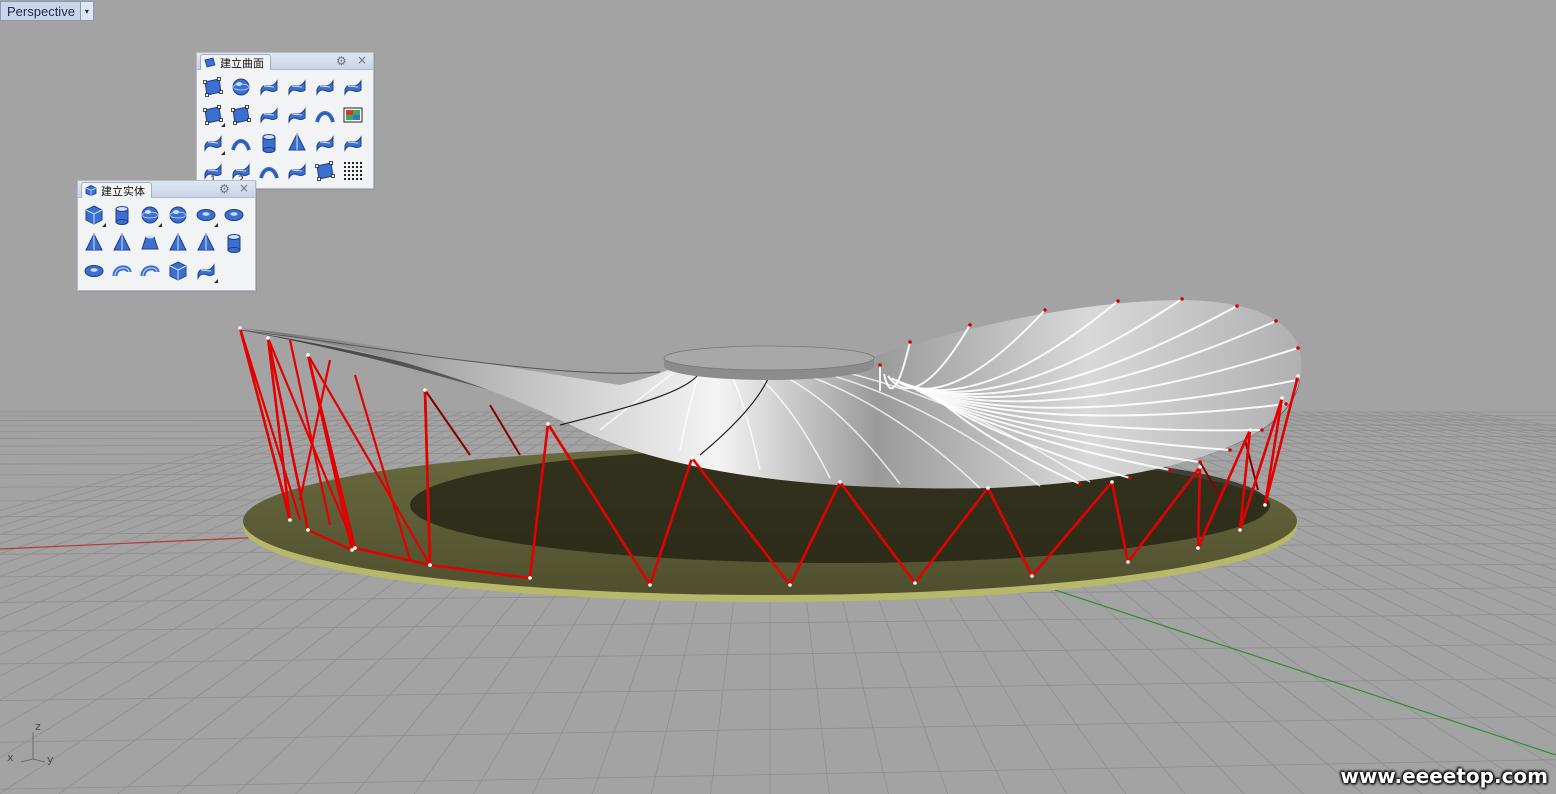 The width and height of the screenshot is (1556, 794). Describe the element at coordinates (123, 191) in the screenshot. I see `solid-panel-title: 建立实体` at that location.